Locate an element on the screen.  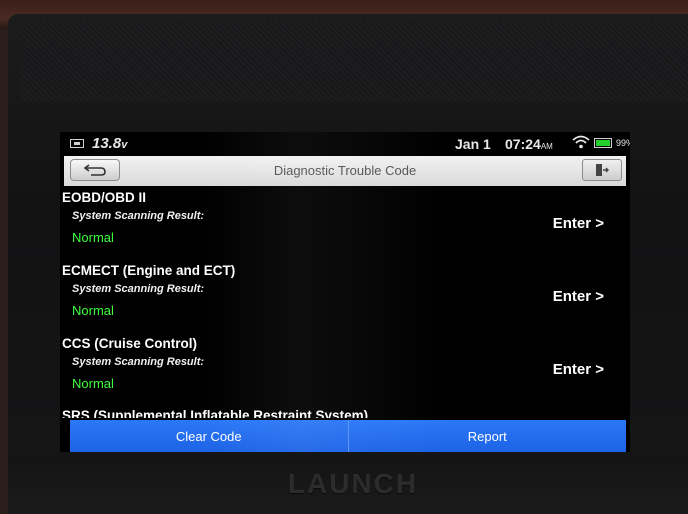
status-date: Jan 1 is located at coordinates (473, 144).